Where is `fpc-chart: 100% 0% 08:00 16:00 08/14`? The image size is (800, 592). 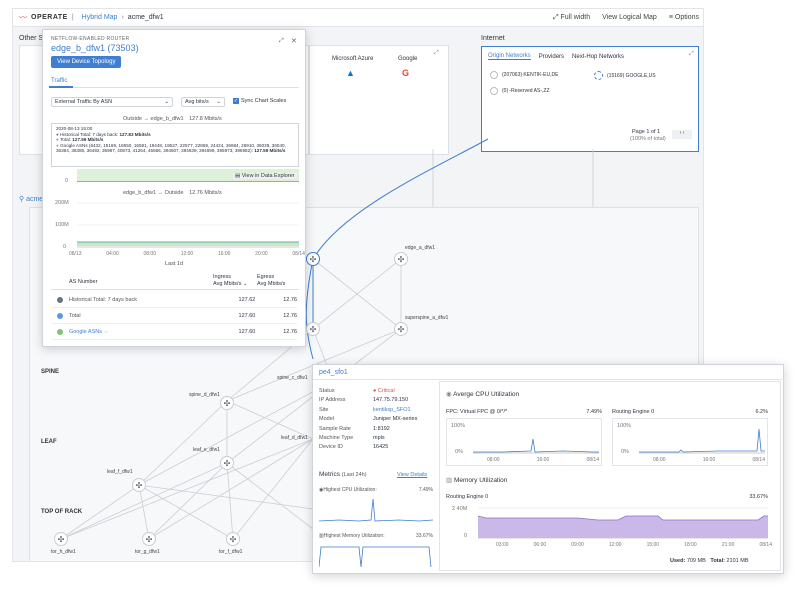 fpc-chart: 100% 0% 08:00 16:00 08/14 is located at coordinates (524, 442).